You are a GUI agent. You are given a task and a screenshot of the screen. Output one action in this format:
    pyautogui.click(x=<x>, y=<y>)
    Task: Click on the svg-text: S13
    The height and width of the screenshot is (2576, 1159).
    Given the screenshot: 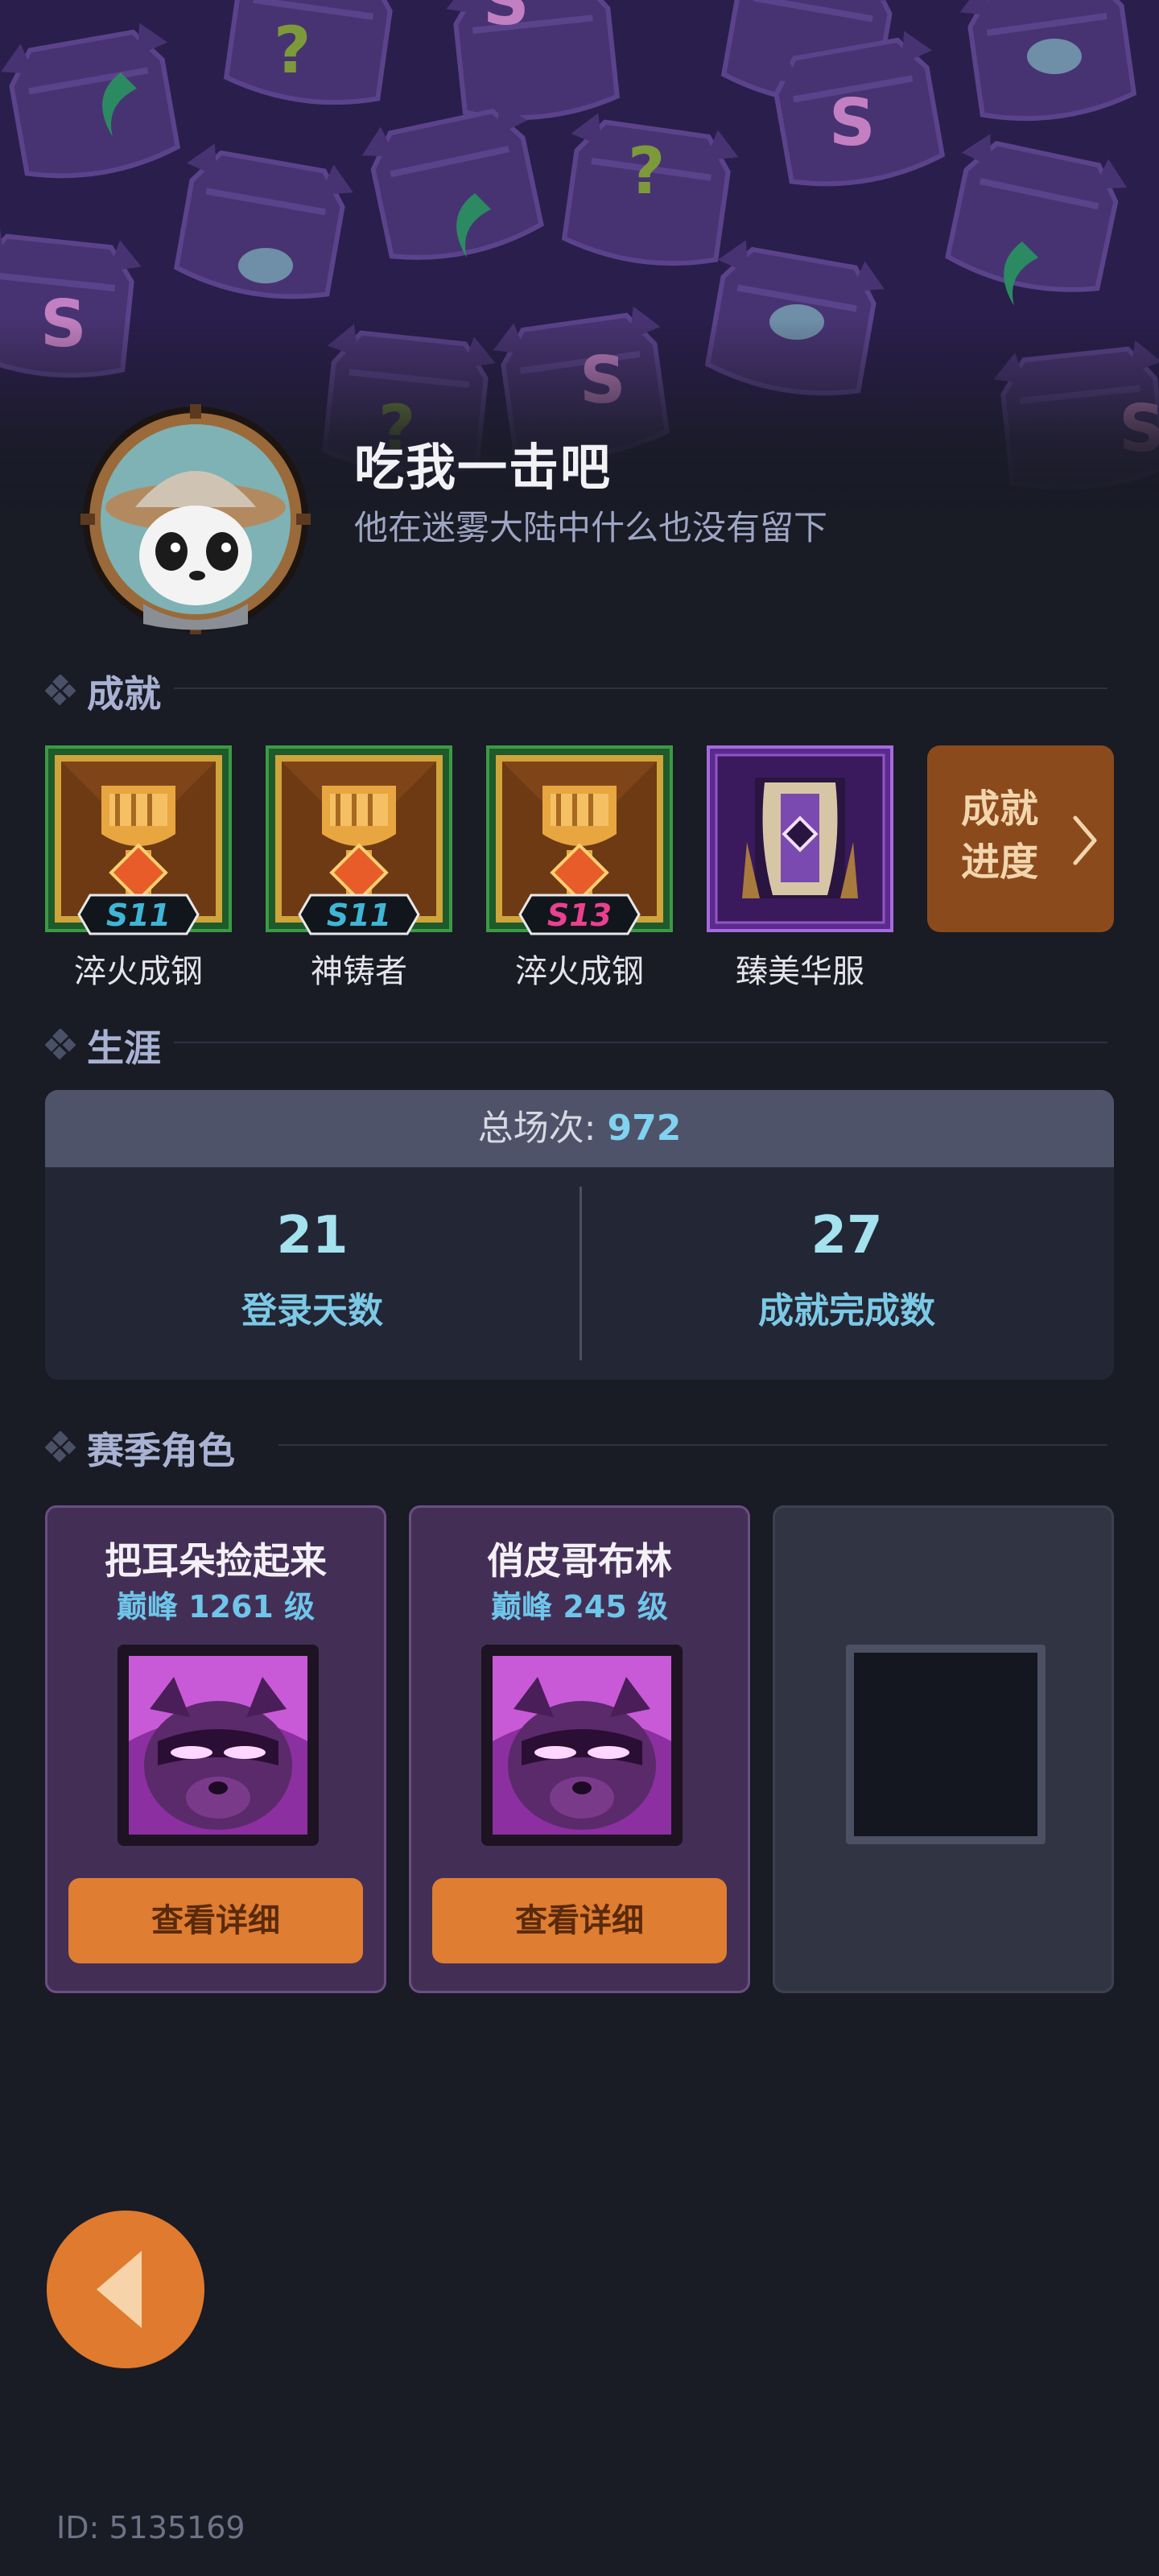 What is the action you would take?
    pyautogui.click(x=579, y=915)
    